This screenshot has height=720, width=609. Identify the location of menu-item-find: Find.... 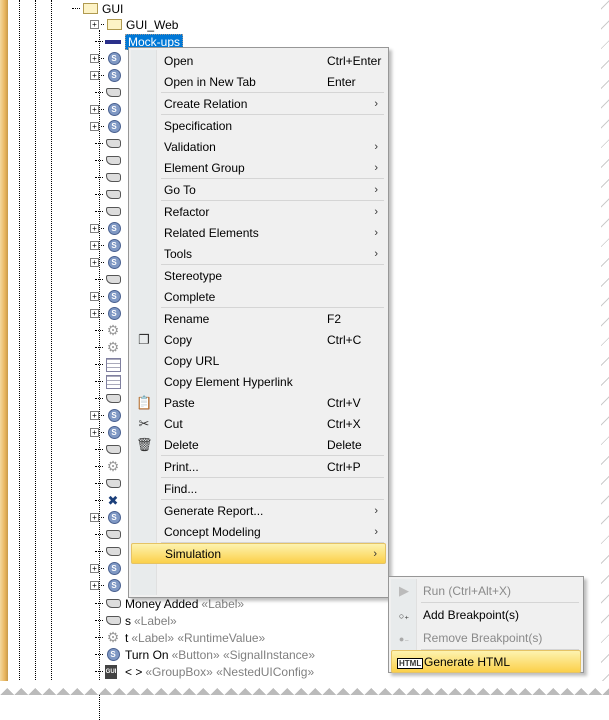
(258, 488).